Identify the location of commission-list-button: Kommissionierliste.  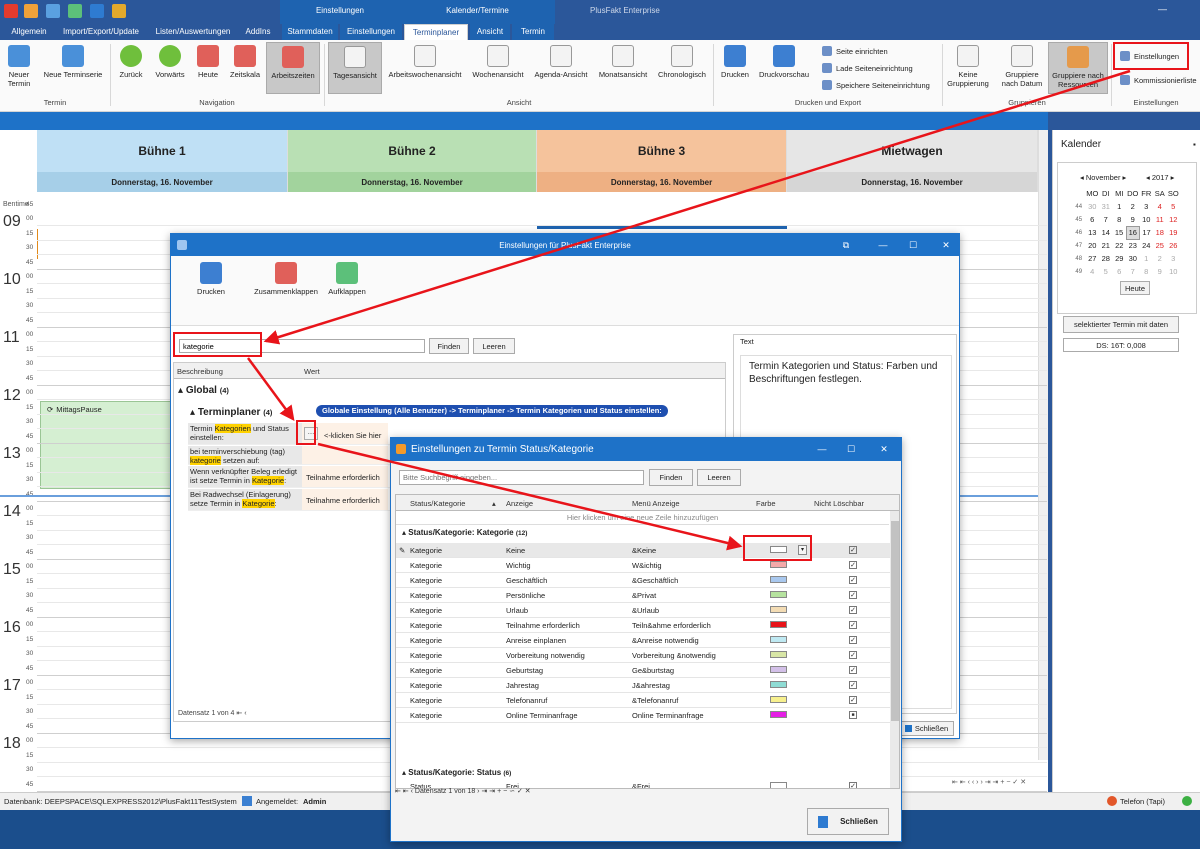
(1158, 80).